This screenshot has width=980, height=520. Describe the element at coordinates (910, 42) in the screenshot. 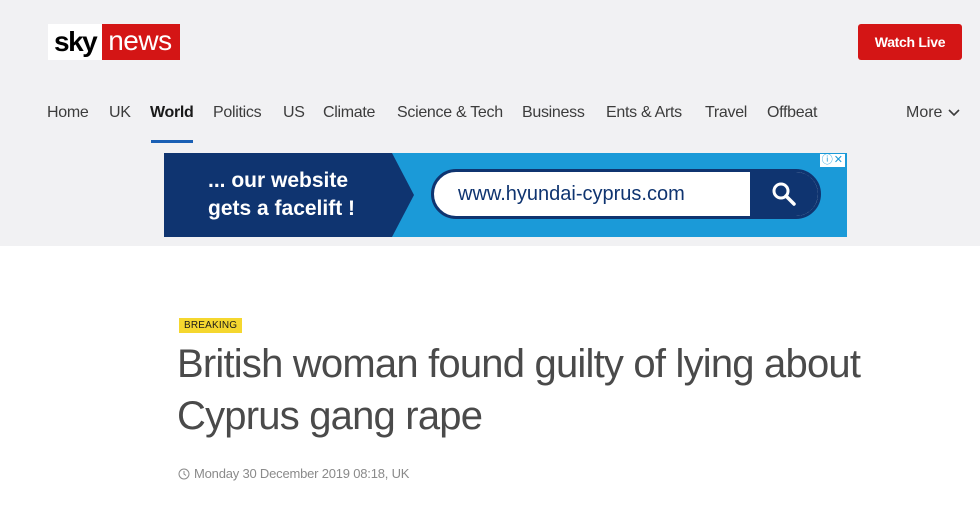

I see `watch-live-button: Watch Live` at that location.